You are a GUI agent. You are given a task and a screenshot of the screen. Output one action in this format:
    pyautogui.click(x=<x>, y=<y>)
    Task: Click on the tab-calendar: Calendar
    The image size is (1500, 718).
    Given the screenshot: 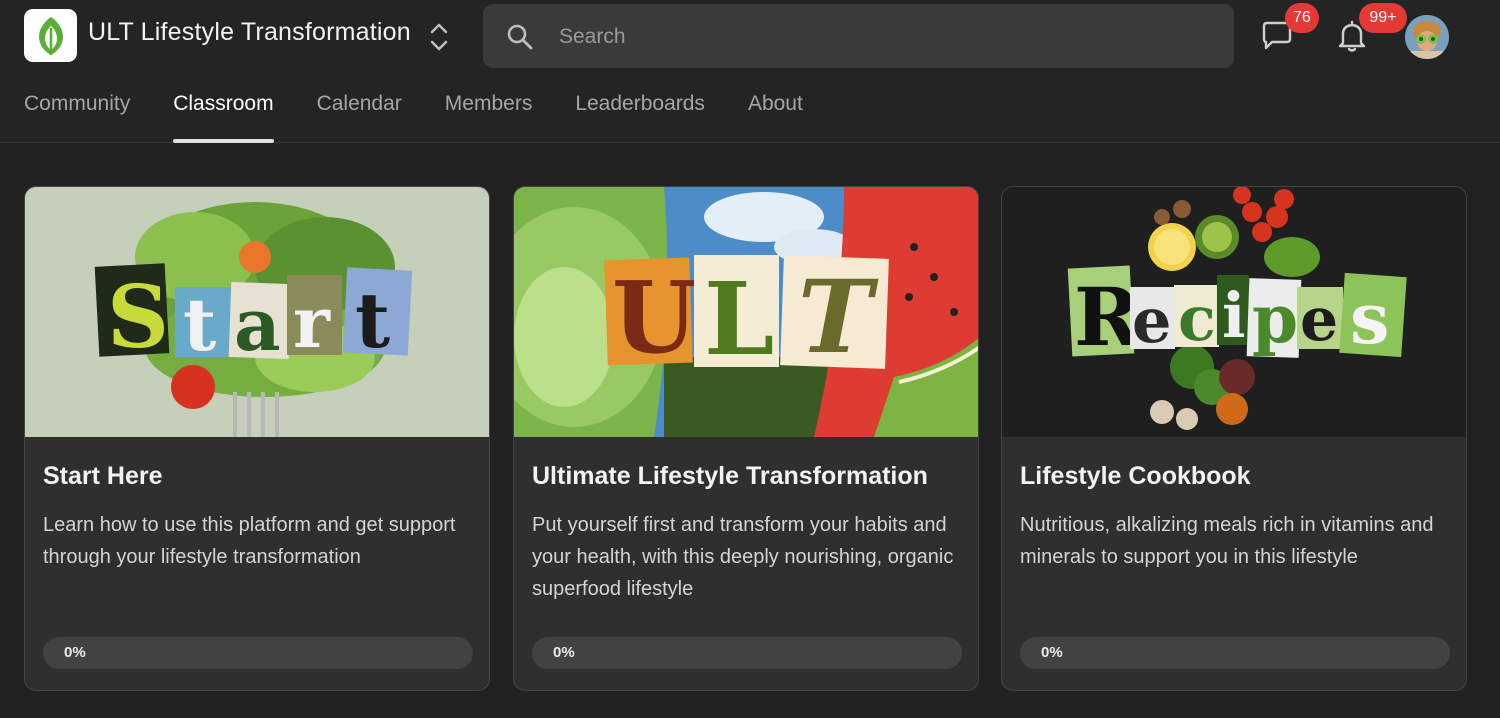 What is the action you would take?
    pyautogui.click(x=359, y=114)
    